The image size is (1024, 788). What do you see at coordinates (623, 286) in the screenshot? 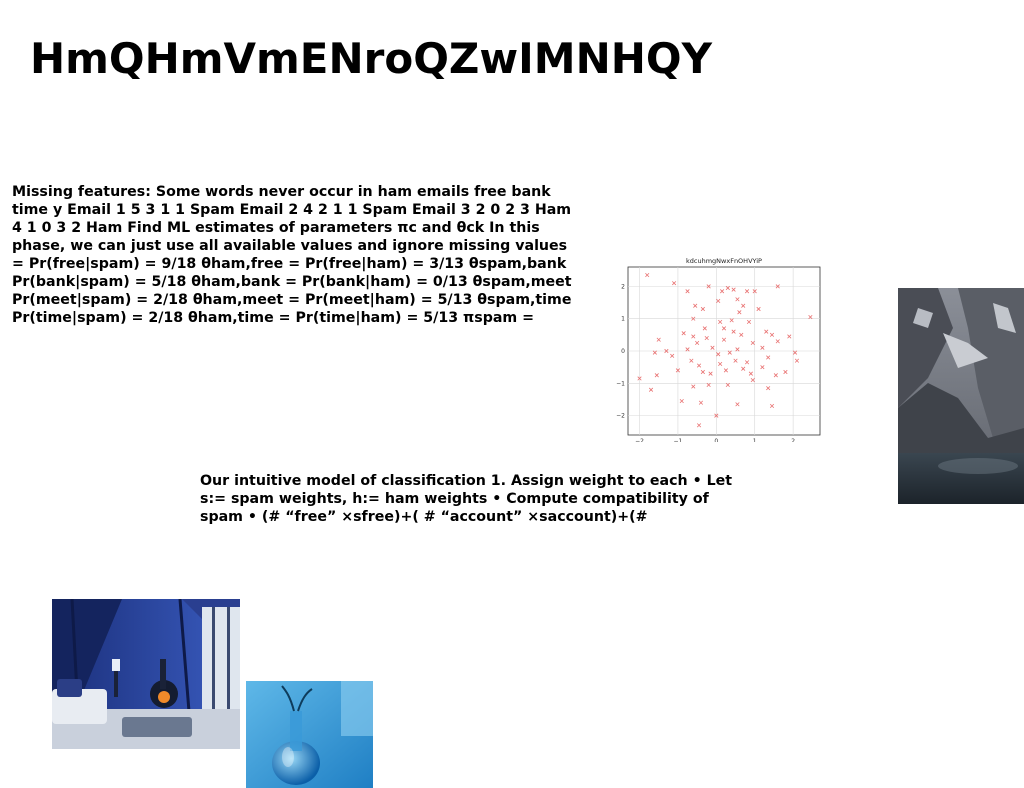
I see `y-tick-label: 2` at bounding box center [623, 286].